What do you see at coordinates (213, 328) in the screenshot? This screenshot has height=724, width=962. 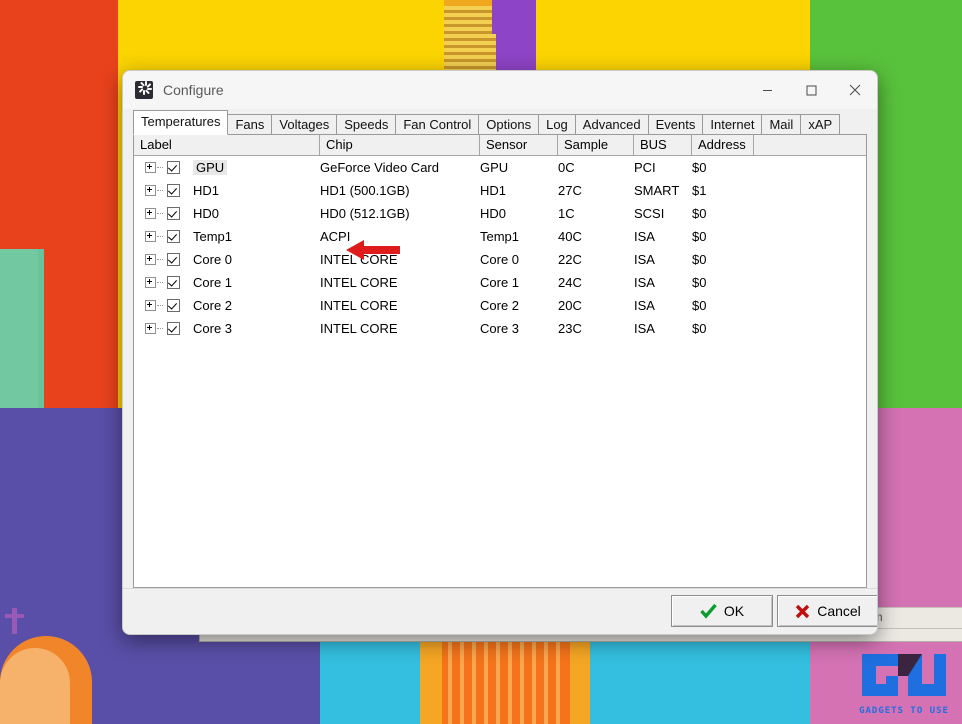 I see `row-label: Core 3` at bounding box center [213, 328].